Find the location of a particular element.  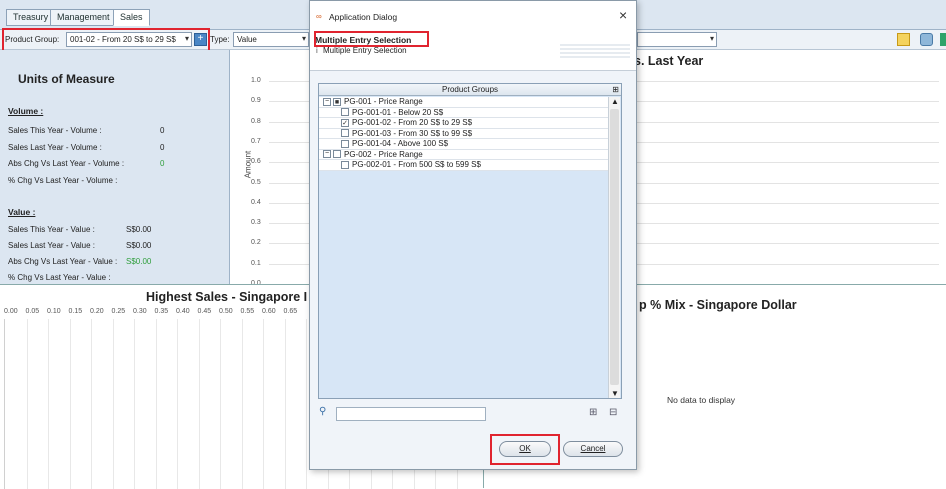

tree-item: PG-001-01 - Below 20 S$ is located at coordinates (464, 112).